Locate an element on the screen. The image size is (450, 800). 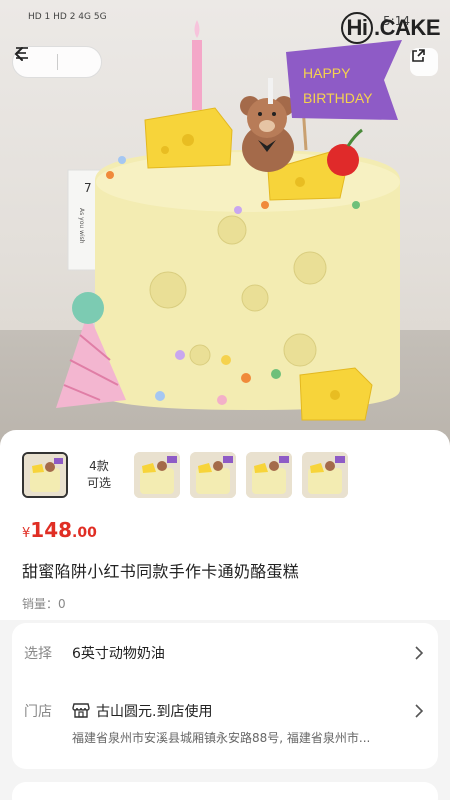
box-number: 7 is located at coordinates (88, 188).